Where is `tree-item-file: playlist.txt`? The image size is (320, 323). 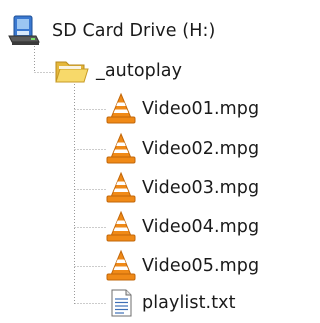
tree-item-file: playlist.txt is located at coordinates (170, 303).